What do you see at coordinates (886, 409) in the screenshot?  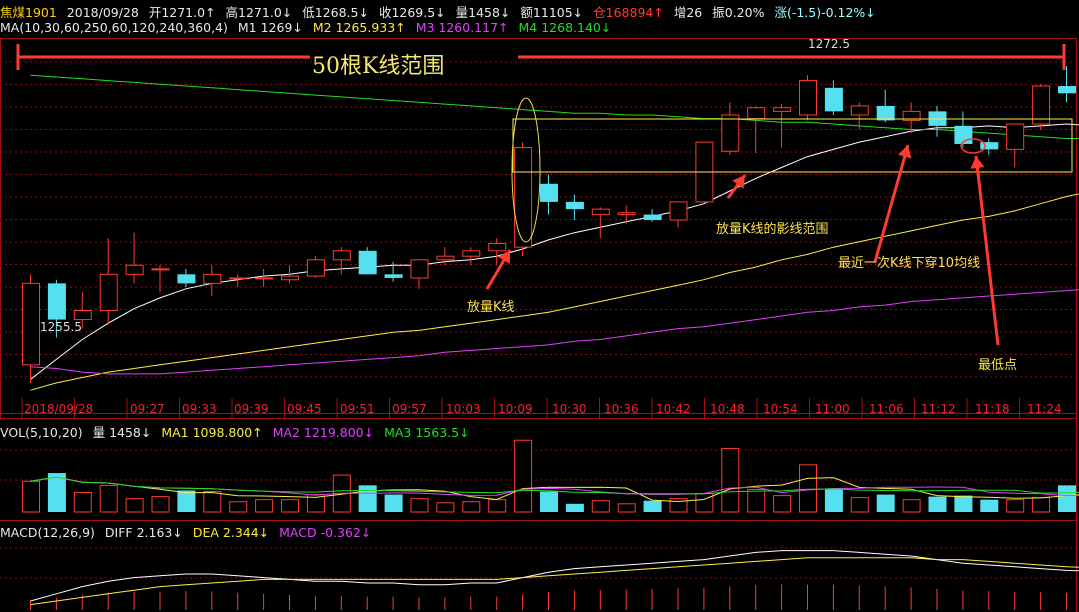 I see `x-axis-label: 11:06` at bounding box center [886, 409].